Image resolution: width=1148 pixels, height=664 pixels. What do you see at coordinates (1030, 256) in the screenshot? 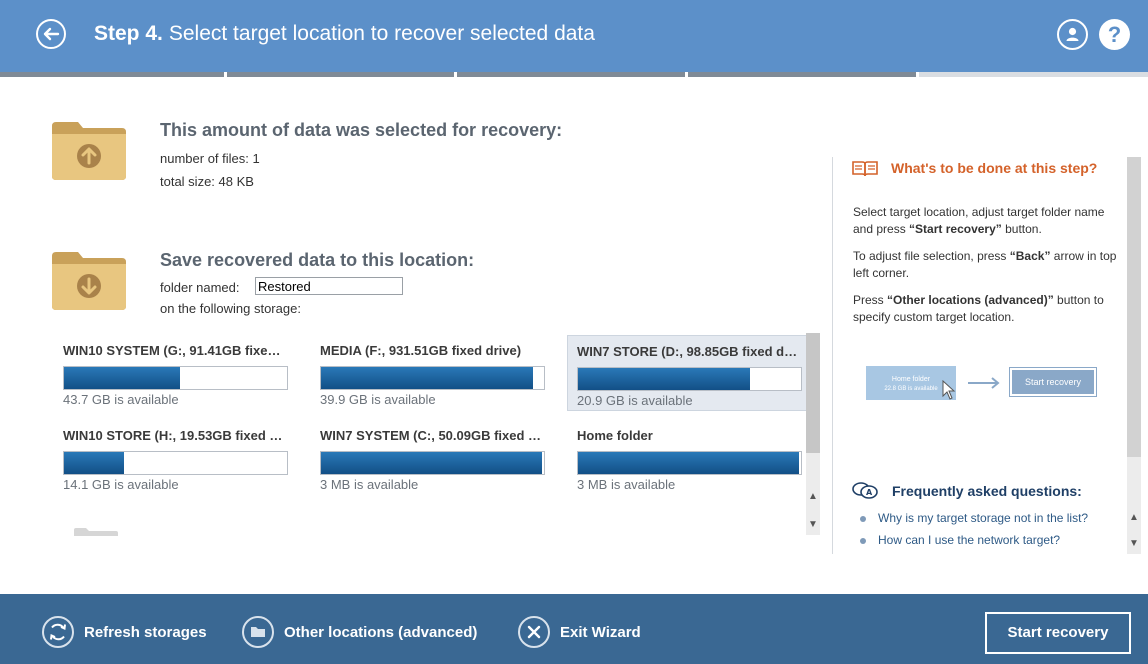
I see `help-text-bold: “Back”` at bounding box center [1030, 256].